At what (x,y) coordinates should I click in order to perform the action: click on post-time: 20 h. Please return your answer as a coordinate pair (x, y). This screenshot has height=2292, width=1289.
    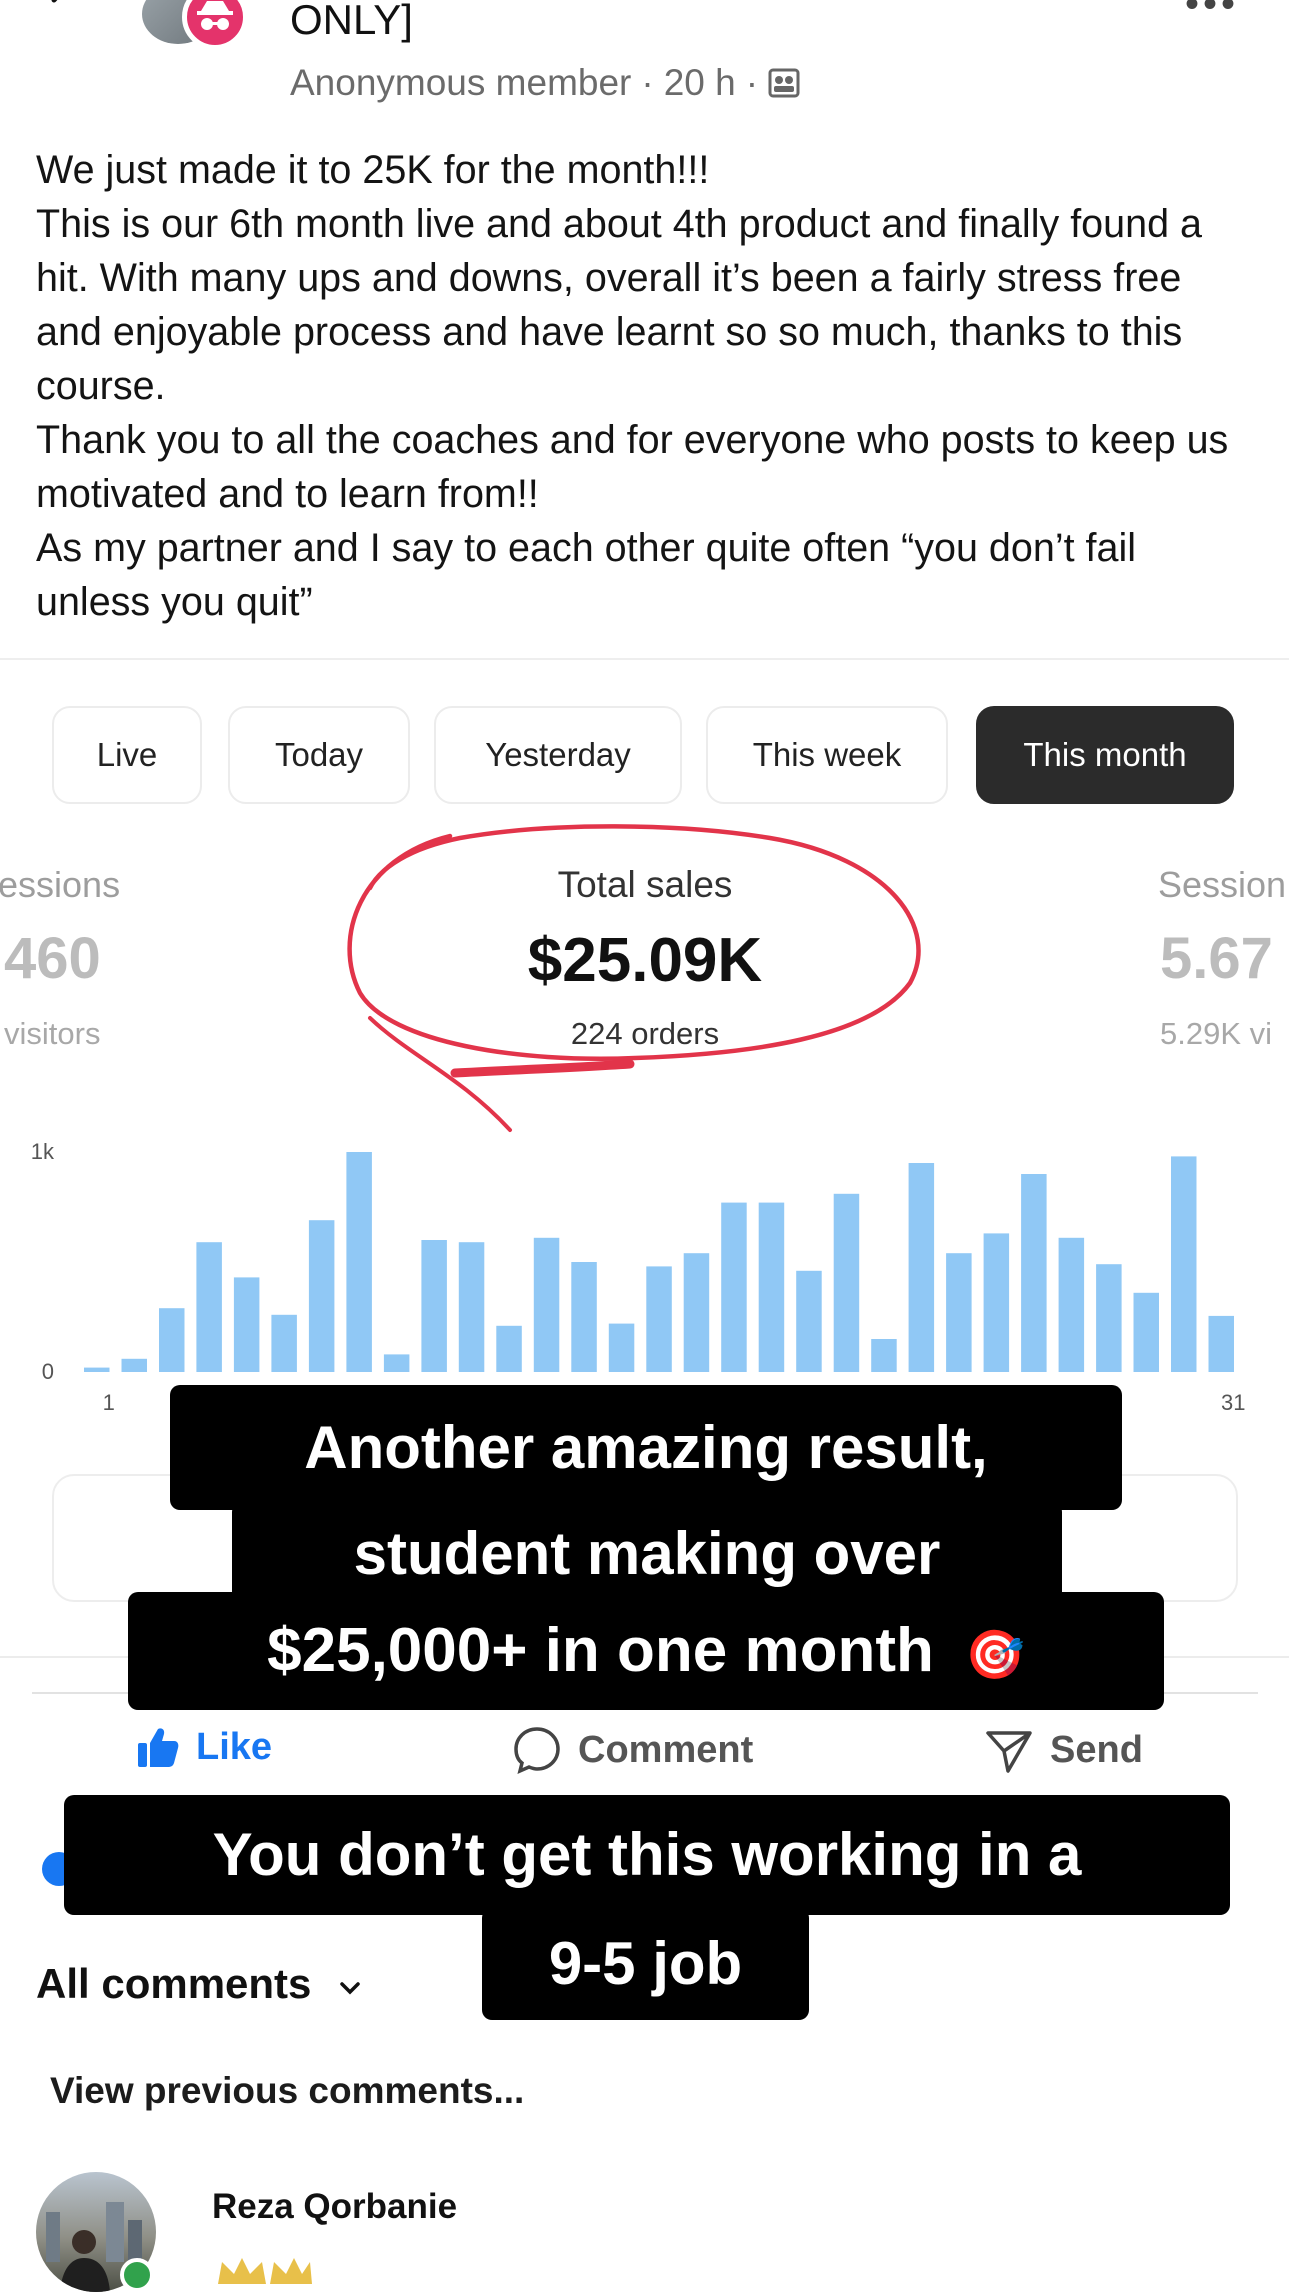
    Looking at the image, I should click on (700, 83).